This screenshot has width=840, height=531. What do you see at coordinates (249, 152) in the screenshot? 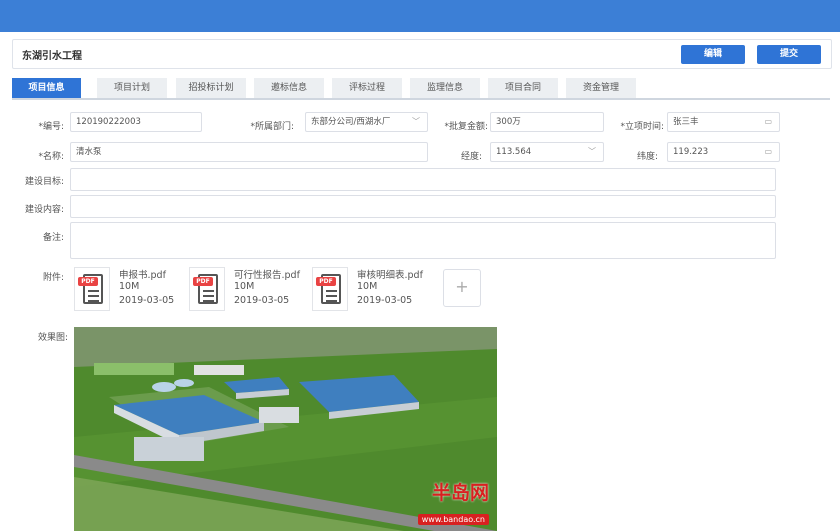
I see `name-field: 清水泵` at bounding box center [249, 152].